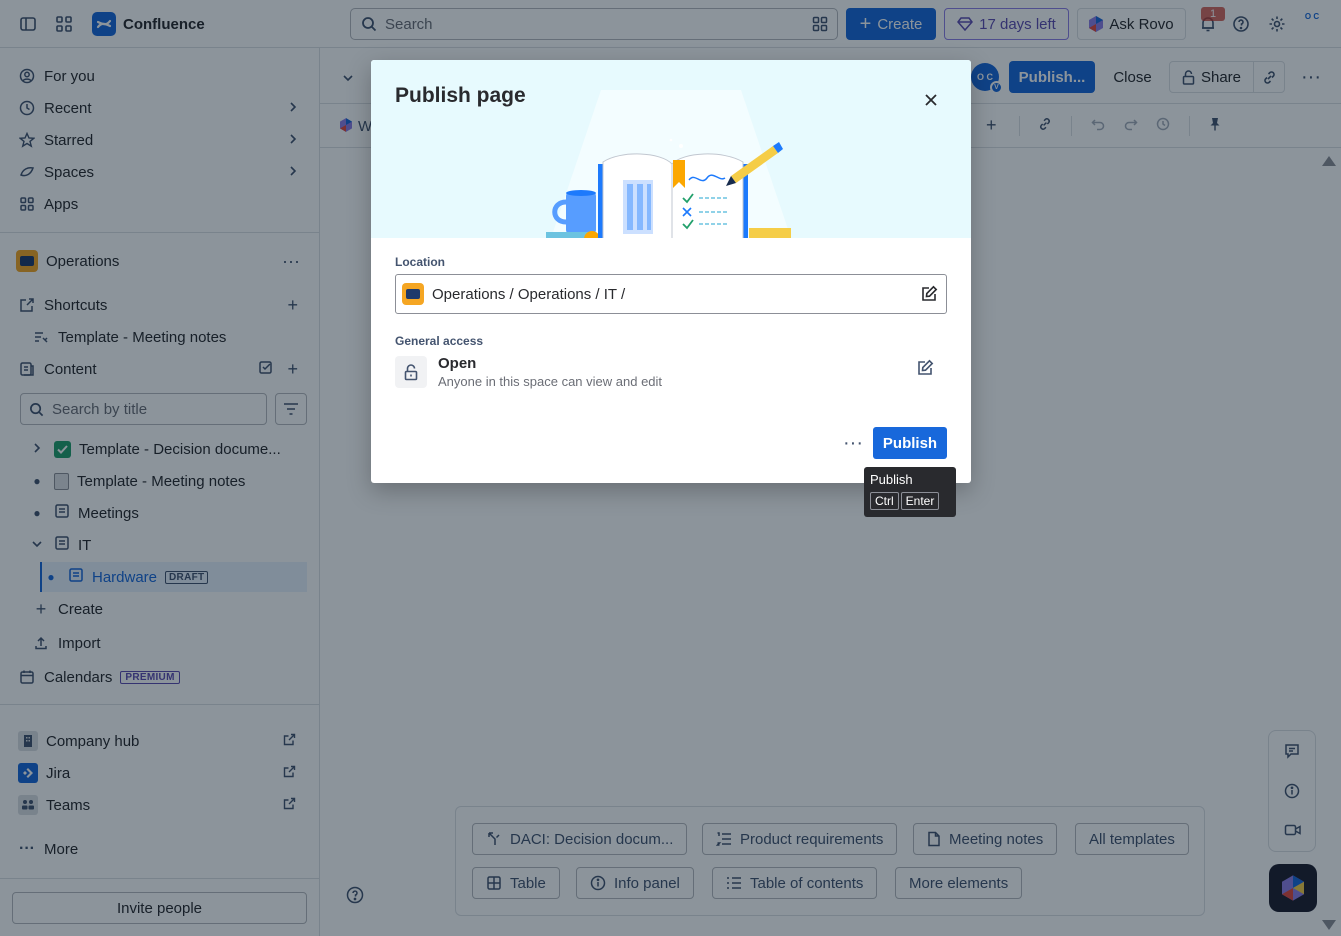 The width and height of the screenshot is (1341, 936). I want to click on unlock-icon, so click(411, 372).